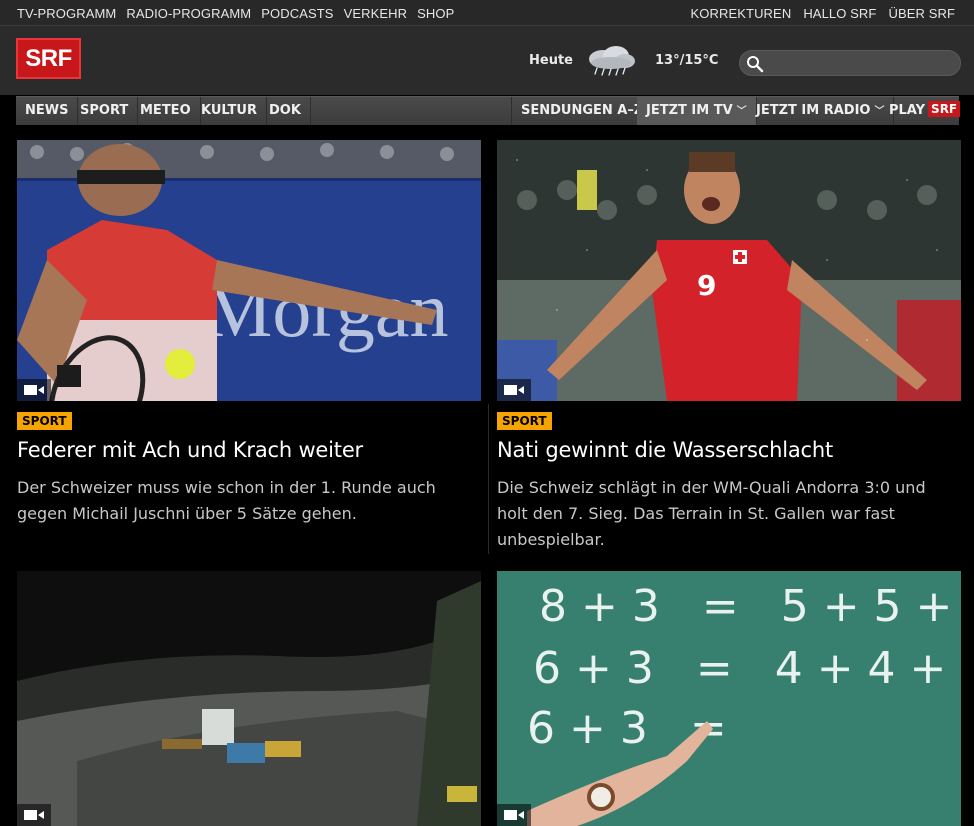 This screenshot has height=826, width=974. Describe the element at coordinates (750, 606) in the screenshot. I see `chalk-line-1: 8+3 = 5+5+1` at that location.